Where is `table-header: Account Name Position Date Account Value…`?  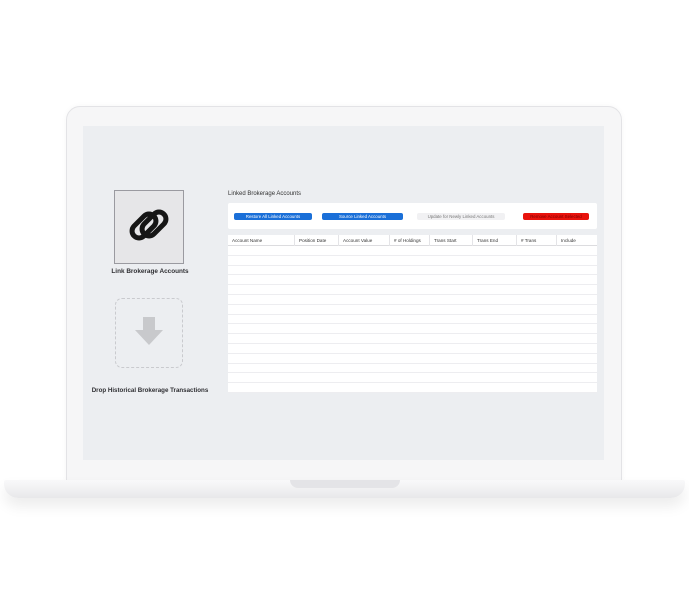
table-header: Account Name Position Date Account Value… is located at coordinates (412, 240).